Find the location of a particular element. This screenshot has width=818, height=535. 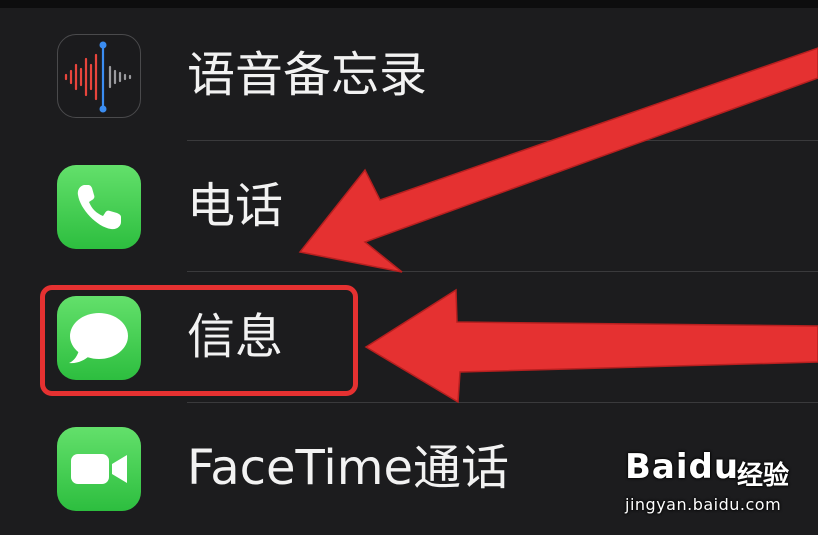

watermark-url: jingyan.baidu.com is located at coordinates (703, 504).